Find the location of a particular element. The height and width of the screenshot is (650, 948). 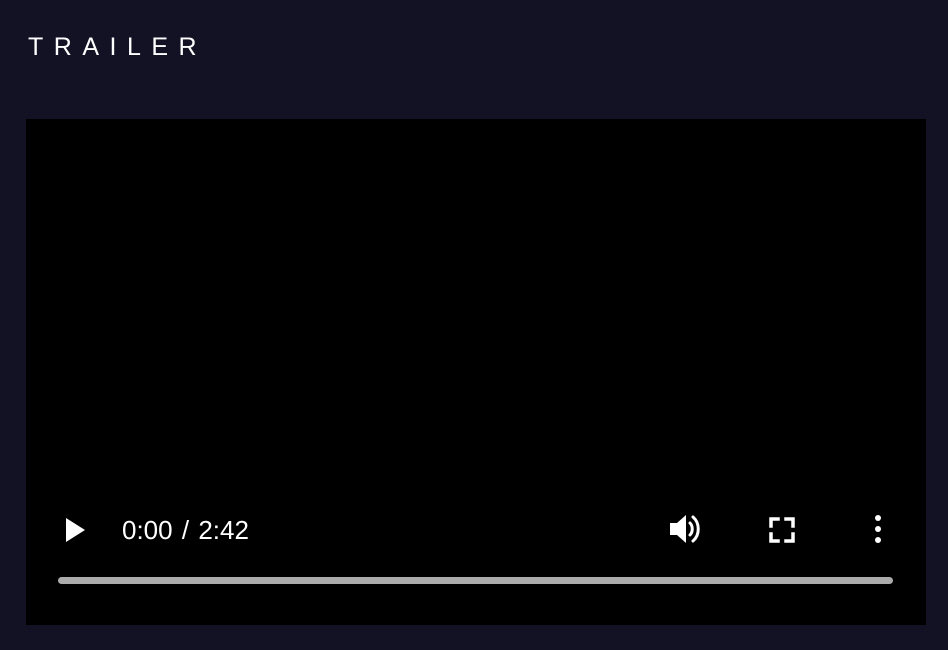

volume-button is located at coordinates (686, 529).